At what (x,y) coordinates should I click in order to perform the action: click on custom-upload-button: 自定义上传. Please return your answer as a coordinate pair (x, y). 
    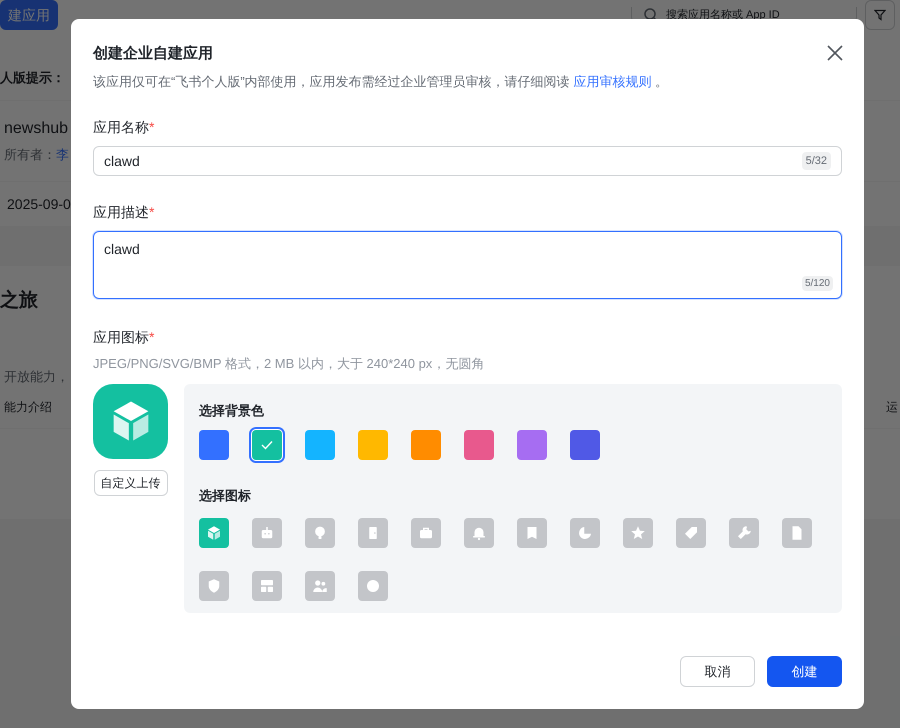
    Looking at the image, I should click on (131, 483).